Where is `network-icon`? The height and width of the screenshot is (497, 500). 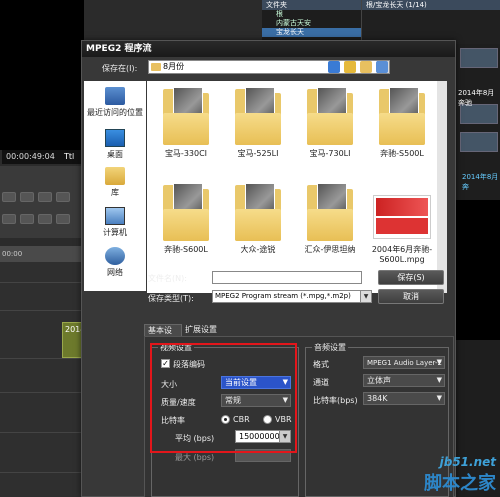 network-icon is located at coordinates (115, 256).